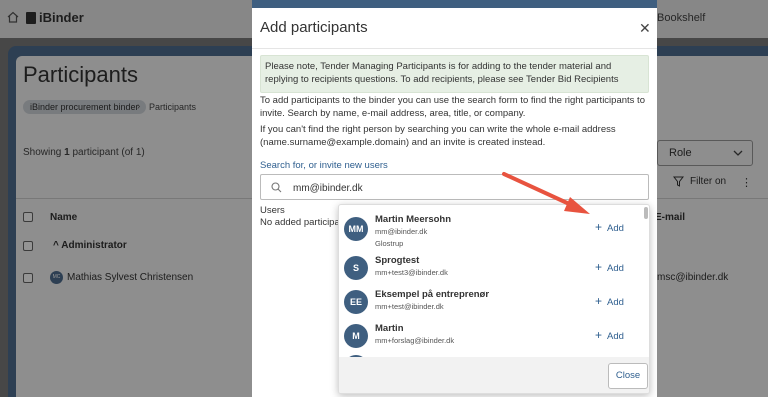 This screenshot has width=768, height=397. I want to click on dialog-title: Add participants, so click(314, 27).